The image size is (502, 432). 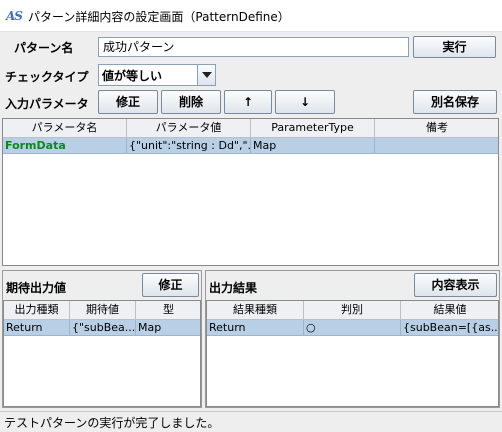 What do you see at coordinates (128, 102) in the screenshot?
I see `edit-param-button: 修正` at bounding box center [128, 102].